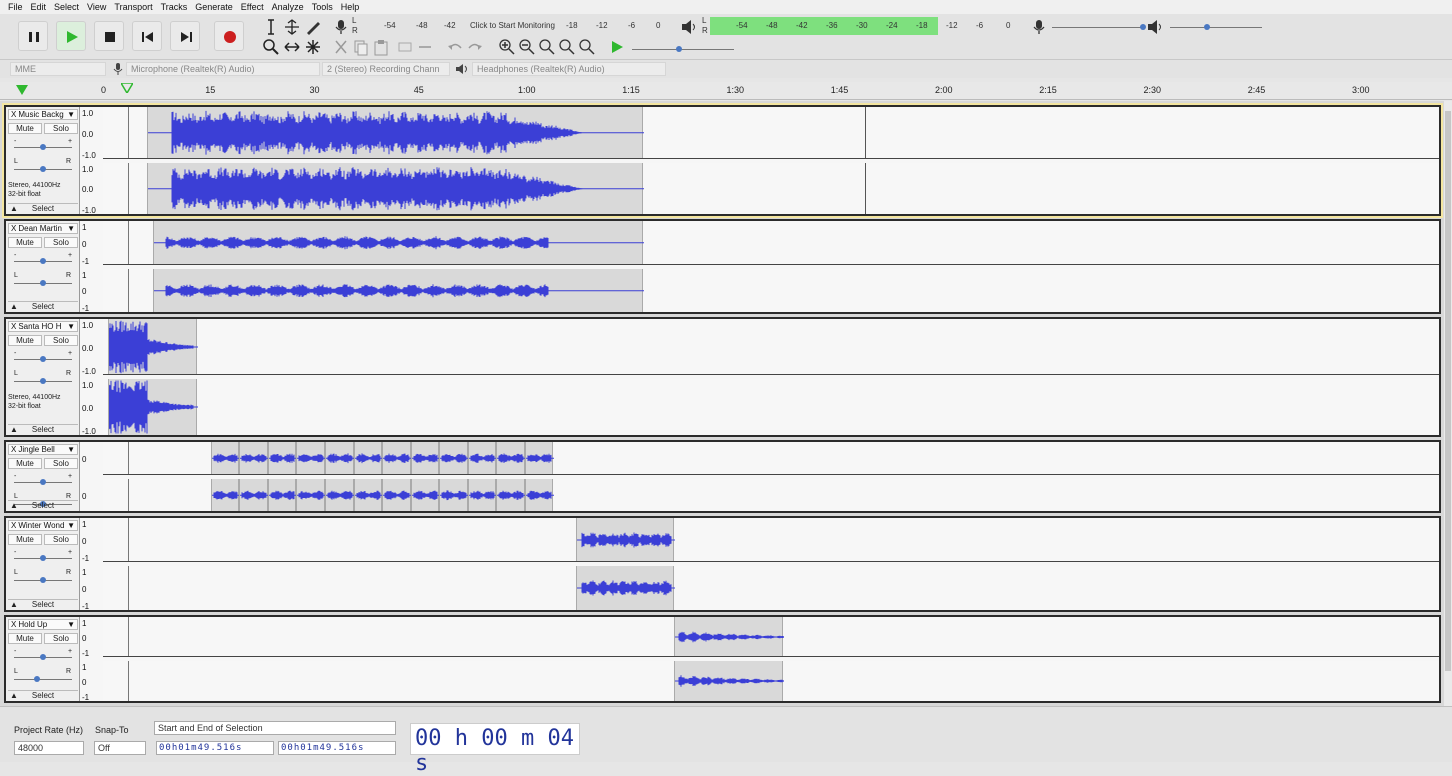 This screenshot has height=776, width=1452. I want to click on paste-icon, so click(381, 47).